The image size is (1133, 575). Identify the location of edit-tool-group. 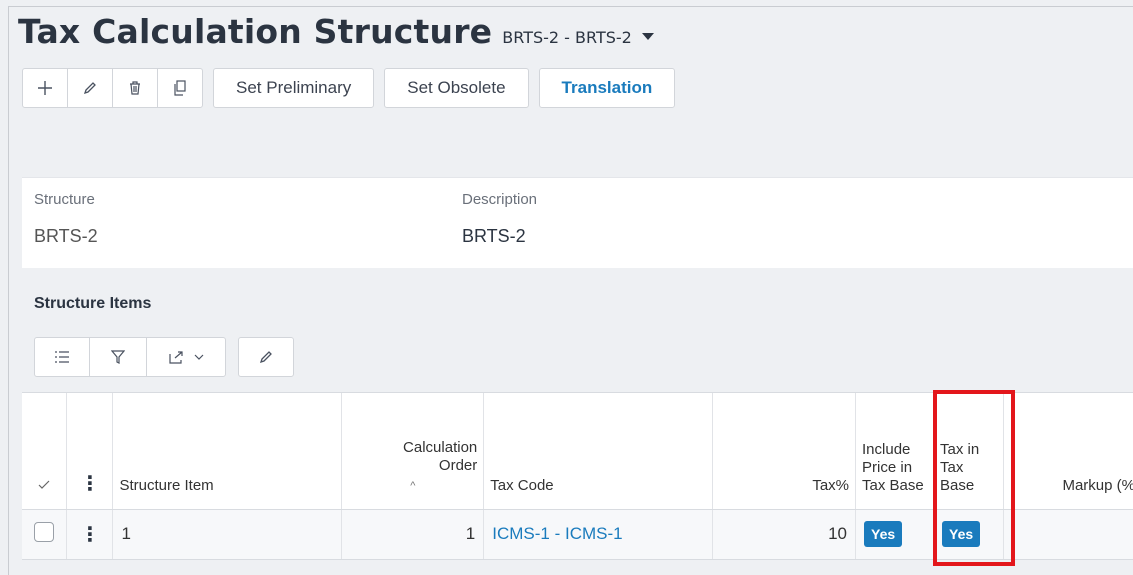
(266, 357).